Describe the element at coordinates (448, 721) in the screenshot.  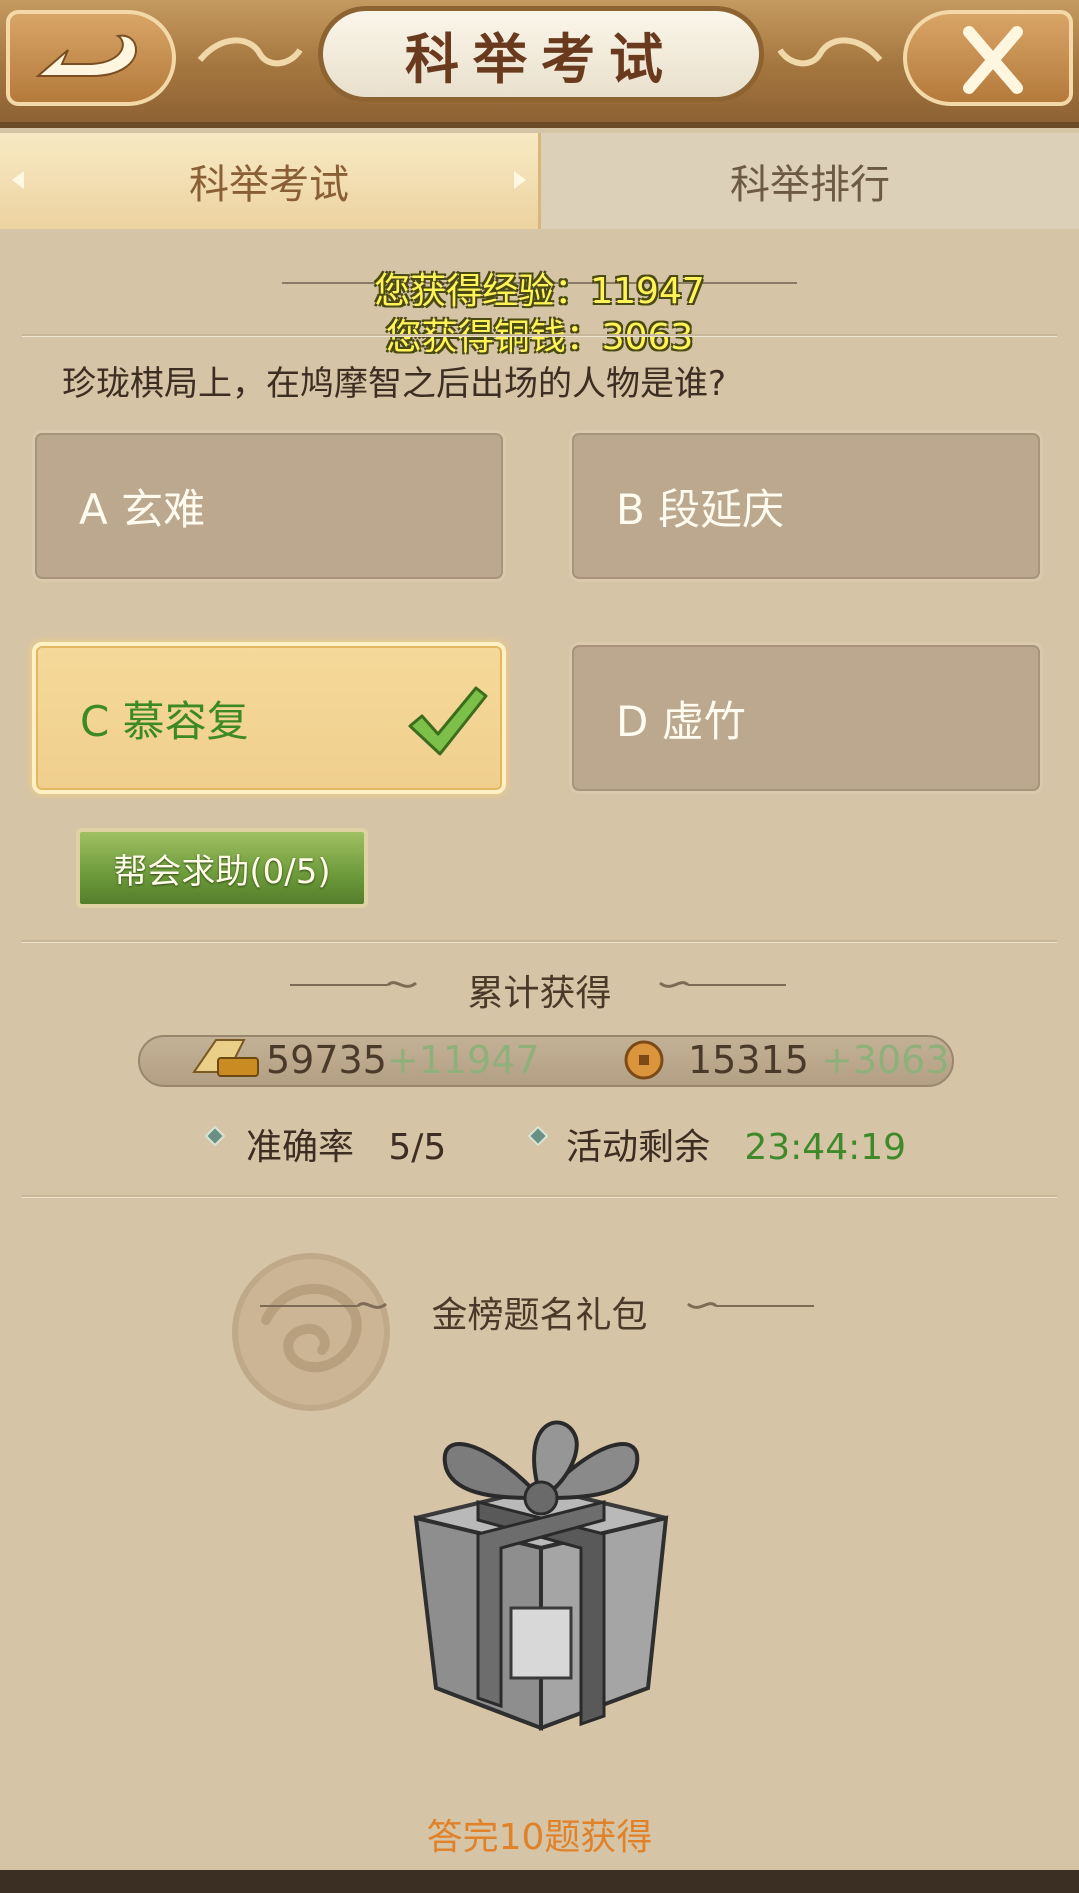
I see `checkmark-icon` at that location.